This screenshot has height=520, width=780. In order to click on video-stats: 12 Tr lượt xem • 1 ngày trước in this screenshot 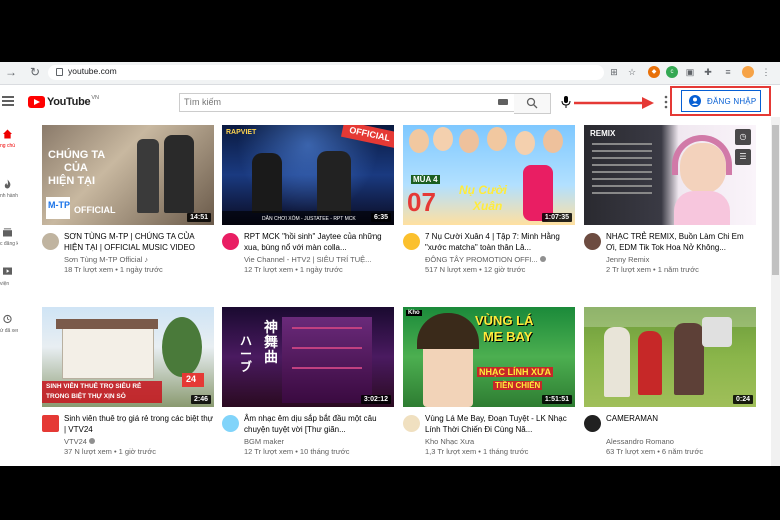, I will do `click(293, 269)`.